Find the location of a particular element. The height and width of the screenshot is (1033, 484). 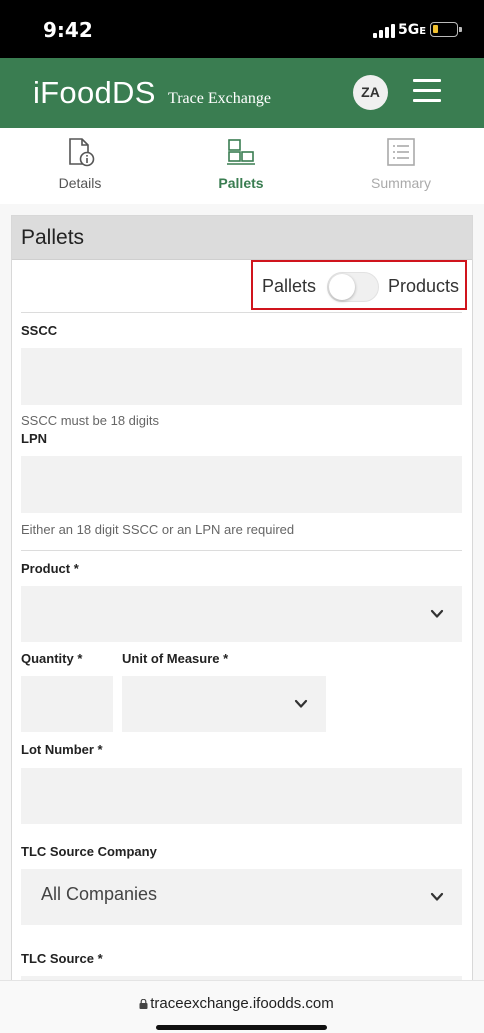

battery-icon is located at coordinates (446, 29).